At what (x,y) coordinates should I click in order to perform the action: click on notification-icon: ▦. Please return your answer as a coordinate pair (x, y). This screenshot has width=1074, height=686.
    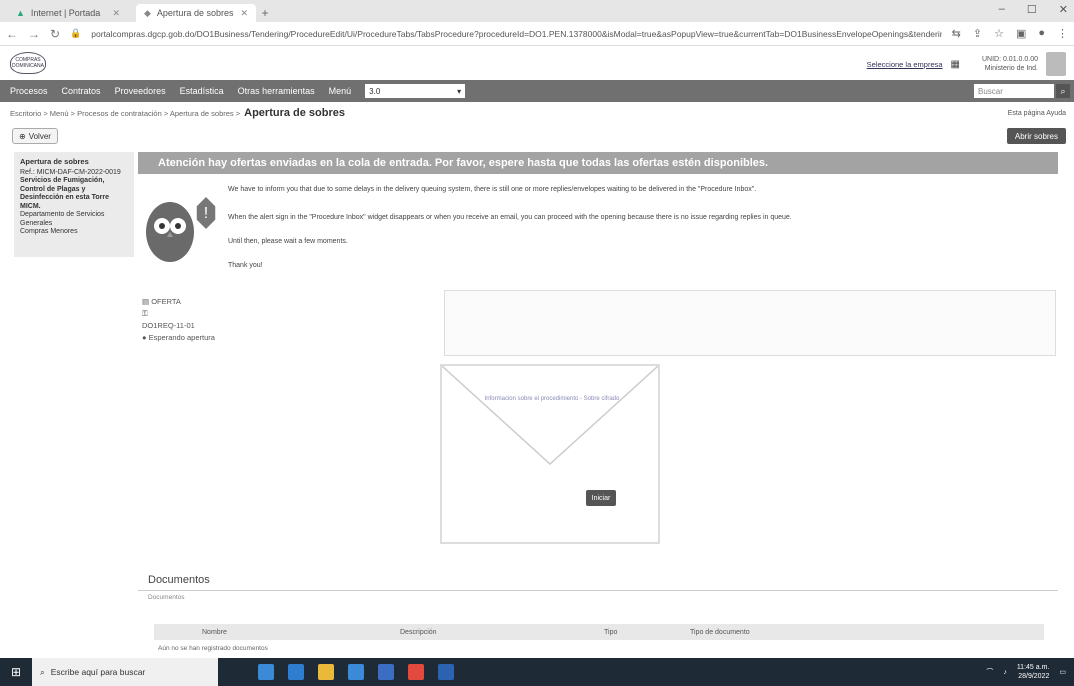
    Looking at the image, I should click on (955, 64).